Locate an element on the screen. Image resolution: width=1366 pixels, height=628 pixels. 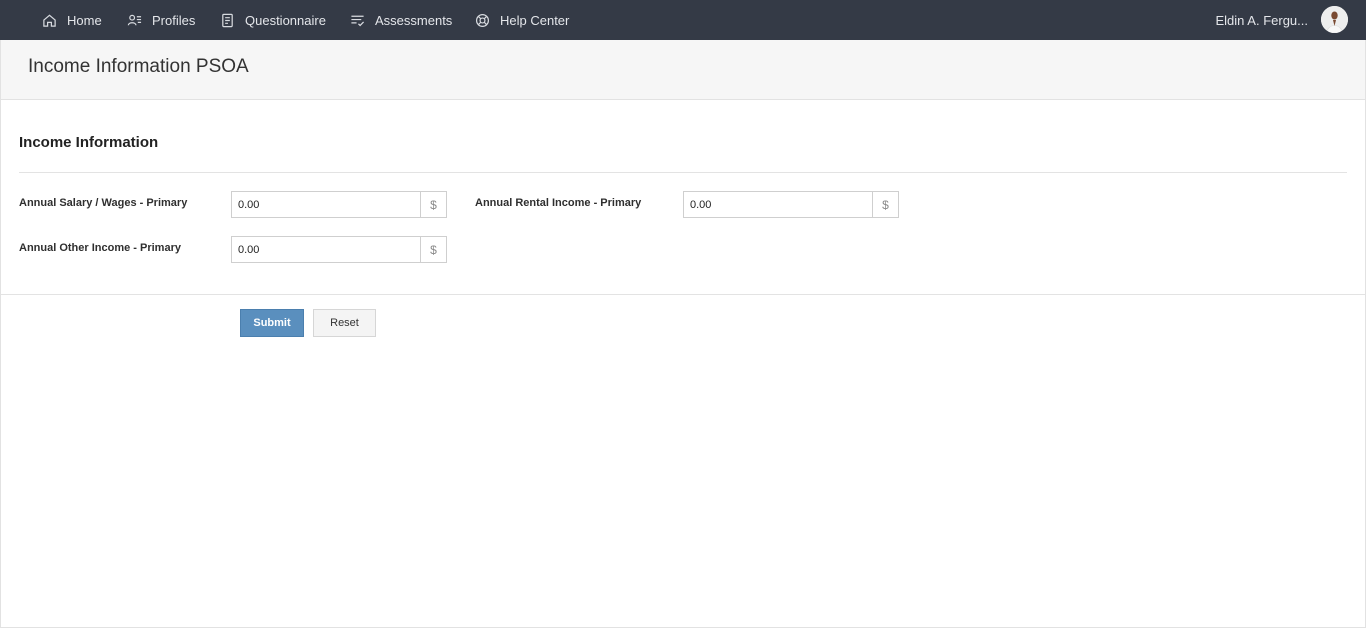
rental-income-input-group: $ is located at coordinates (791, 204).